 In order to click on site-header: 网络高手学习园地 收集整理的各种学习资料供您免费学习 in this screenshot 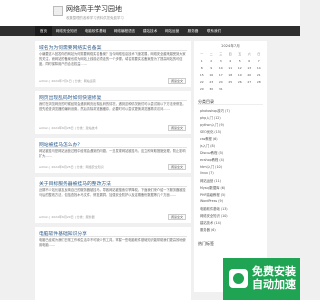, I will do `click(150, 13)`.